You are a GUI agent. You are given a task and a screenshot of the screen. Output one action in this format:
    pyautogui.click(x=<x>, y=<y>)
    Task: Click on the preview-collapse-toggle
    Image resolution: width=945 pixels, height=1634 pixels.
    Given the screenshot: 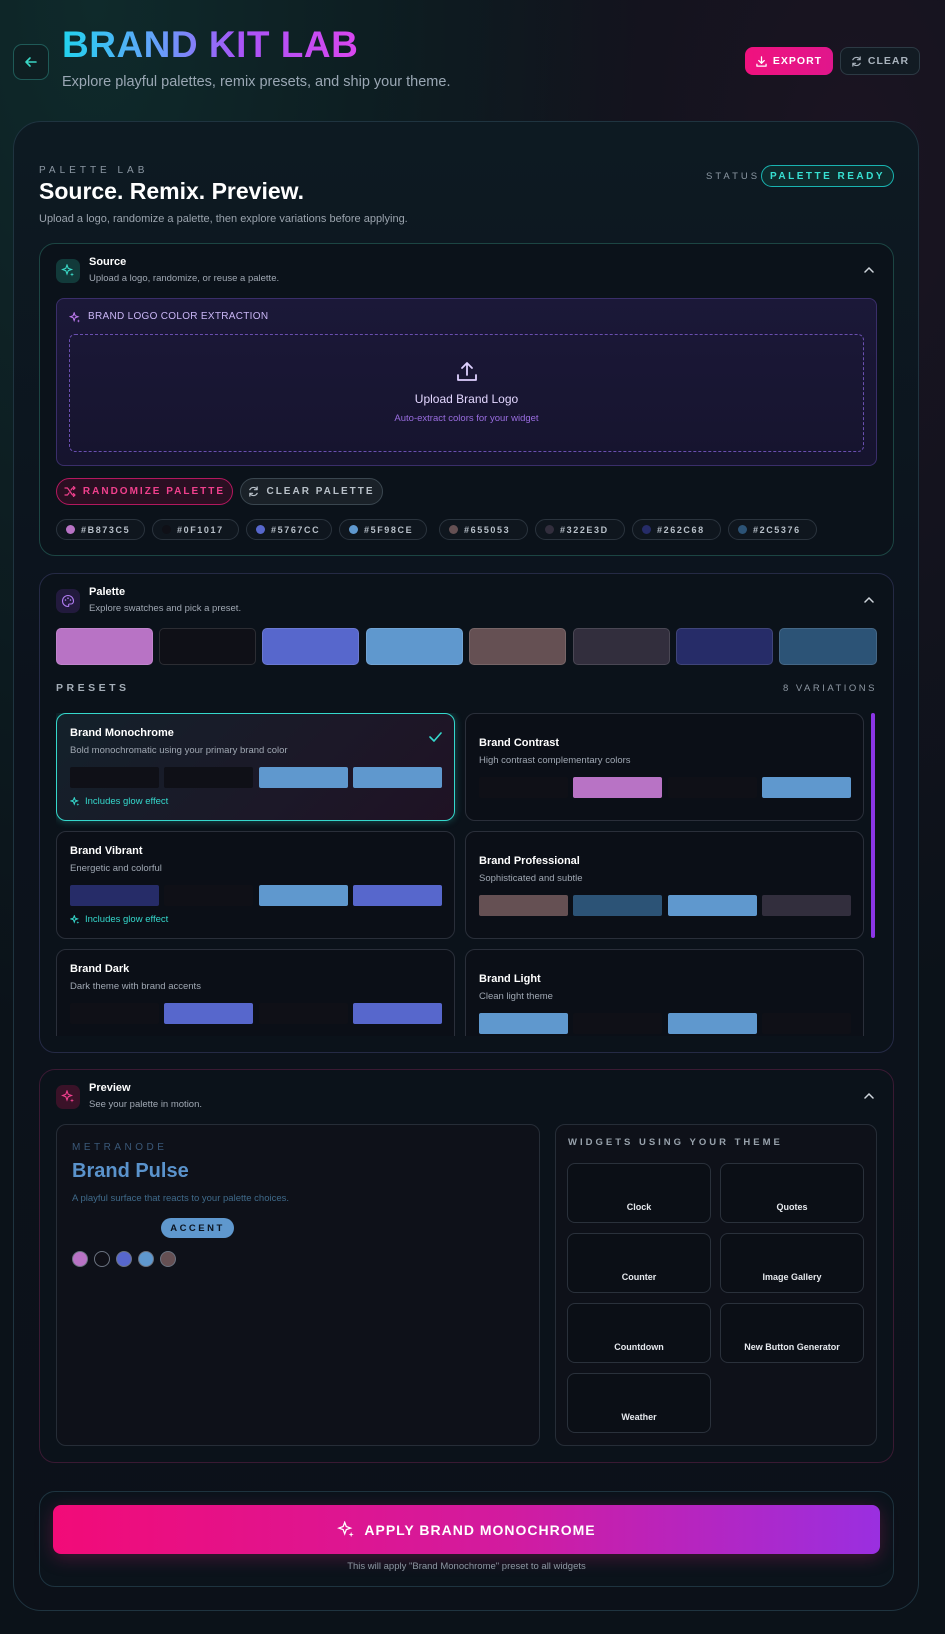 What is the action you would take?
    pyautogui.click(x=869, y=1096)
    